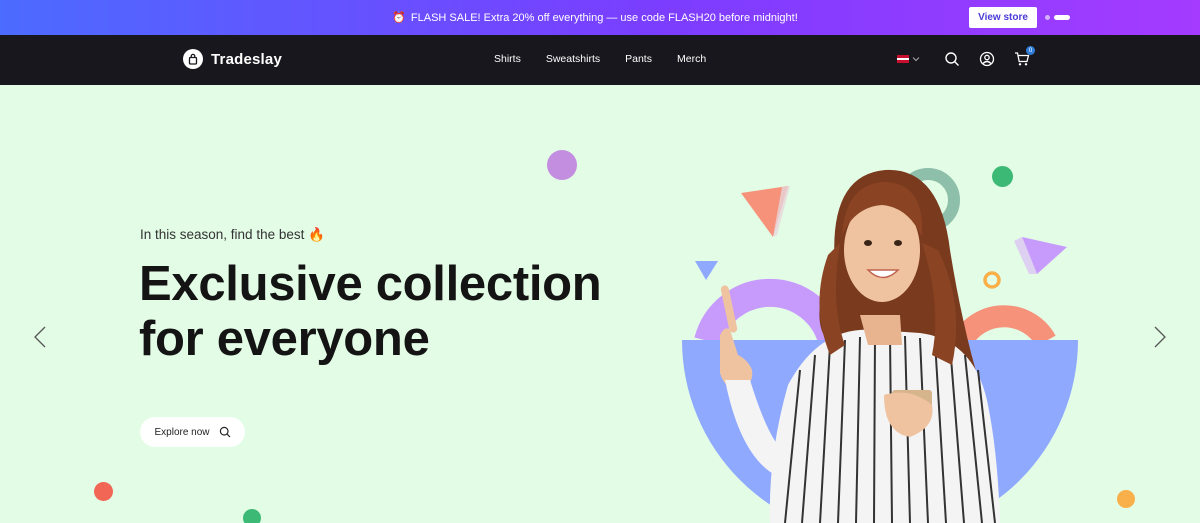 The width and height of the screenshot is (1200, 523). I want to click on hero-headline-line-2: for everyone, so click(284, 339).